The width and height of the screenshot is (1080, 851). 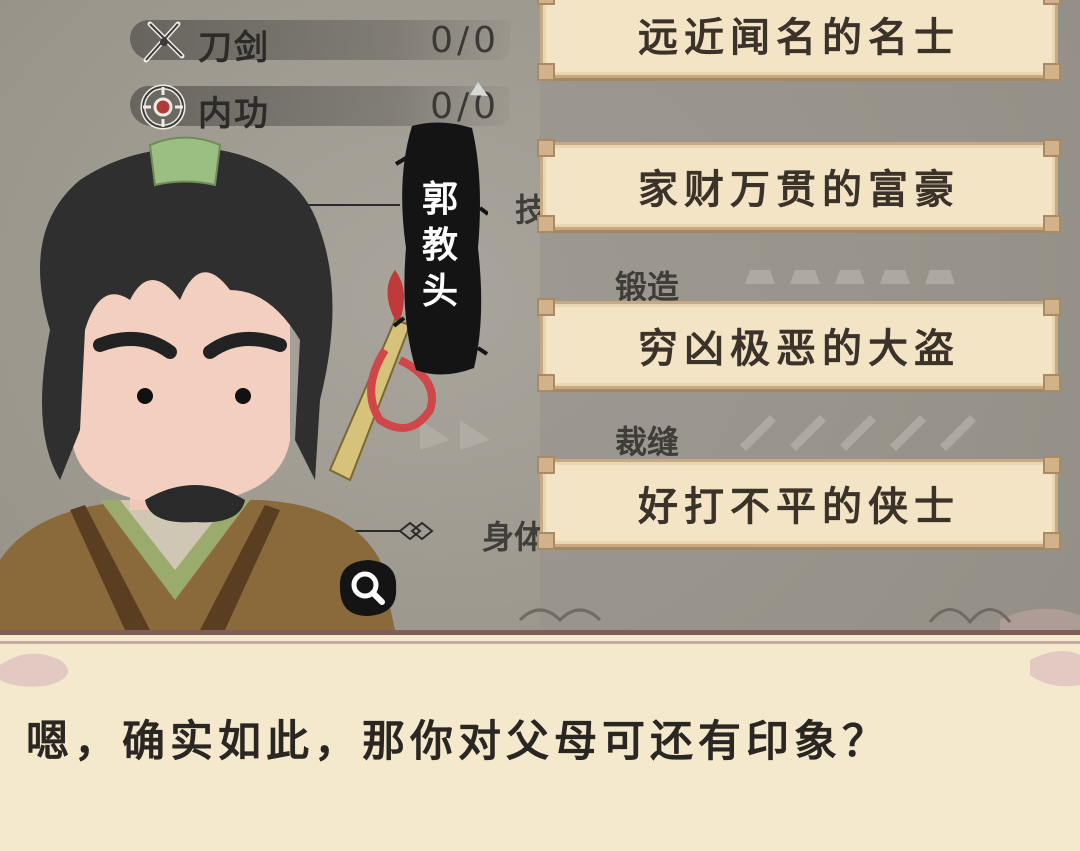 I want to click on tailoring-label: 裁缝, so click(x=647, y=442).